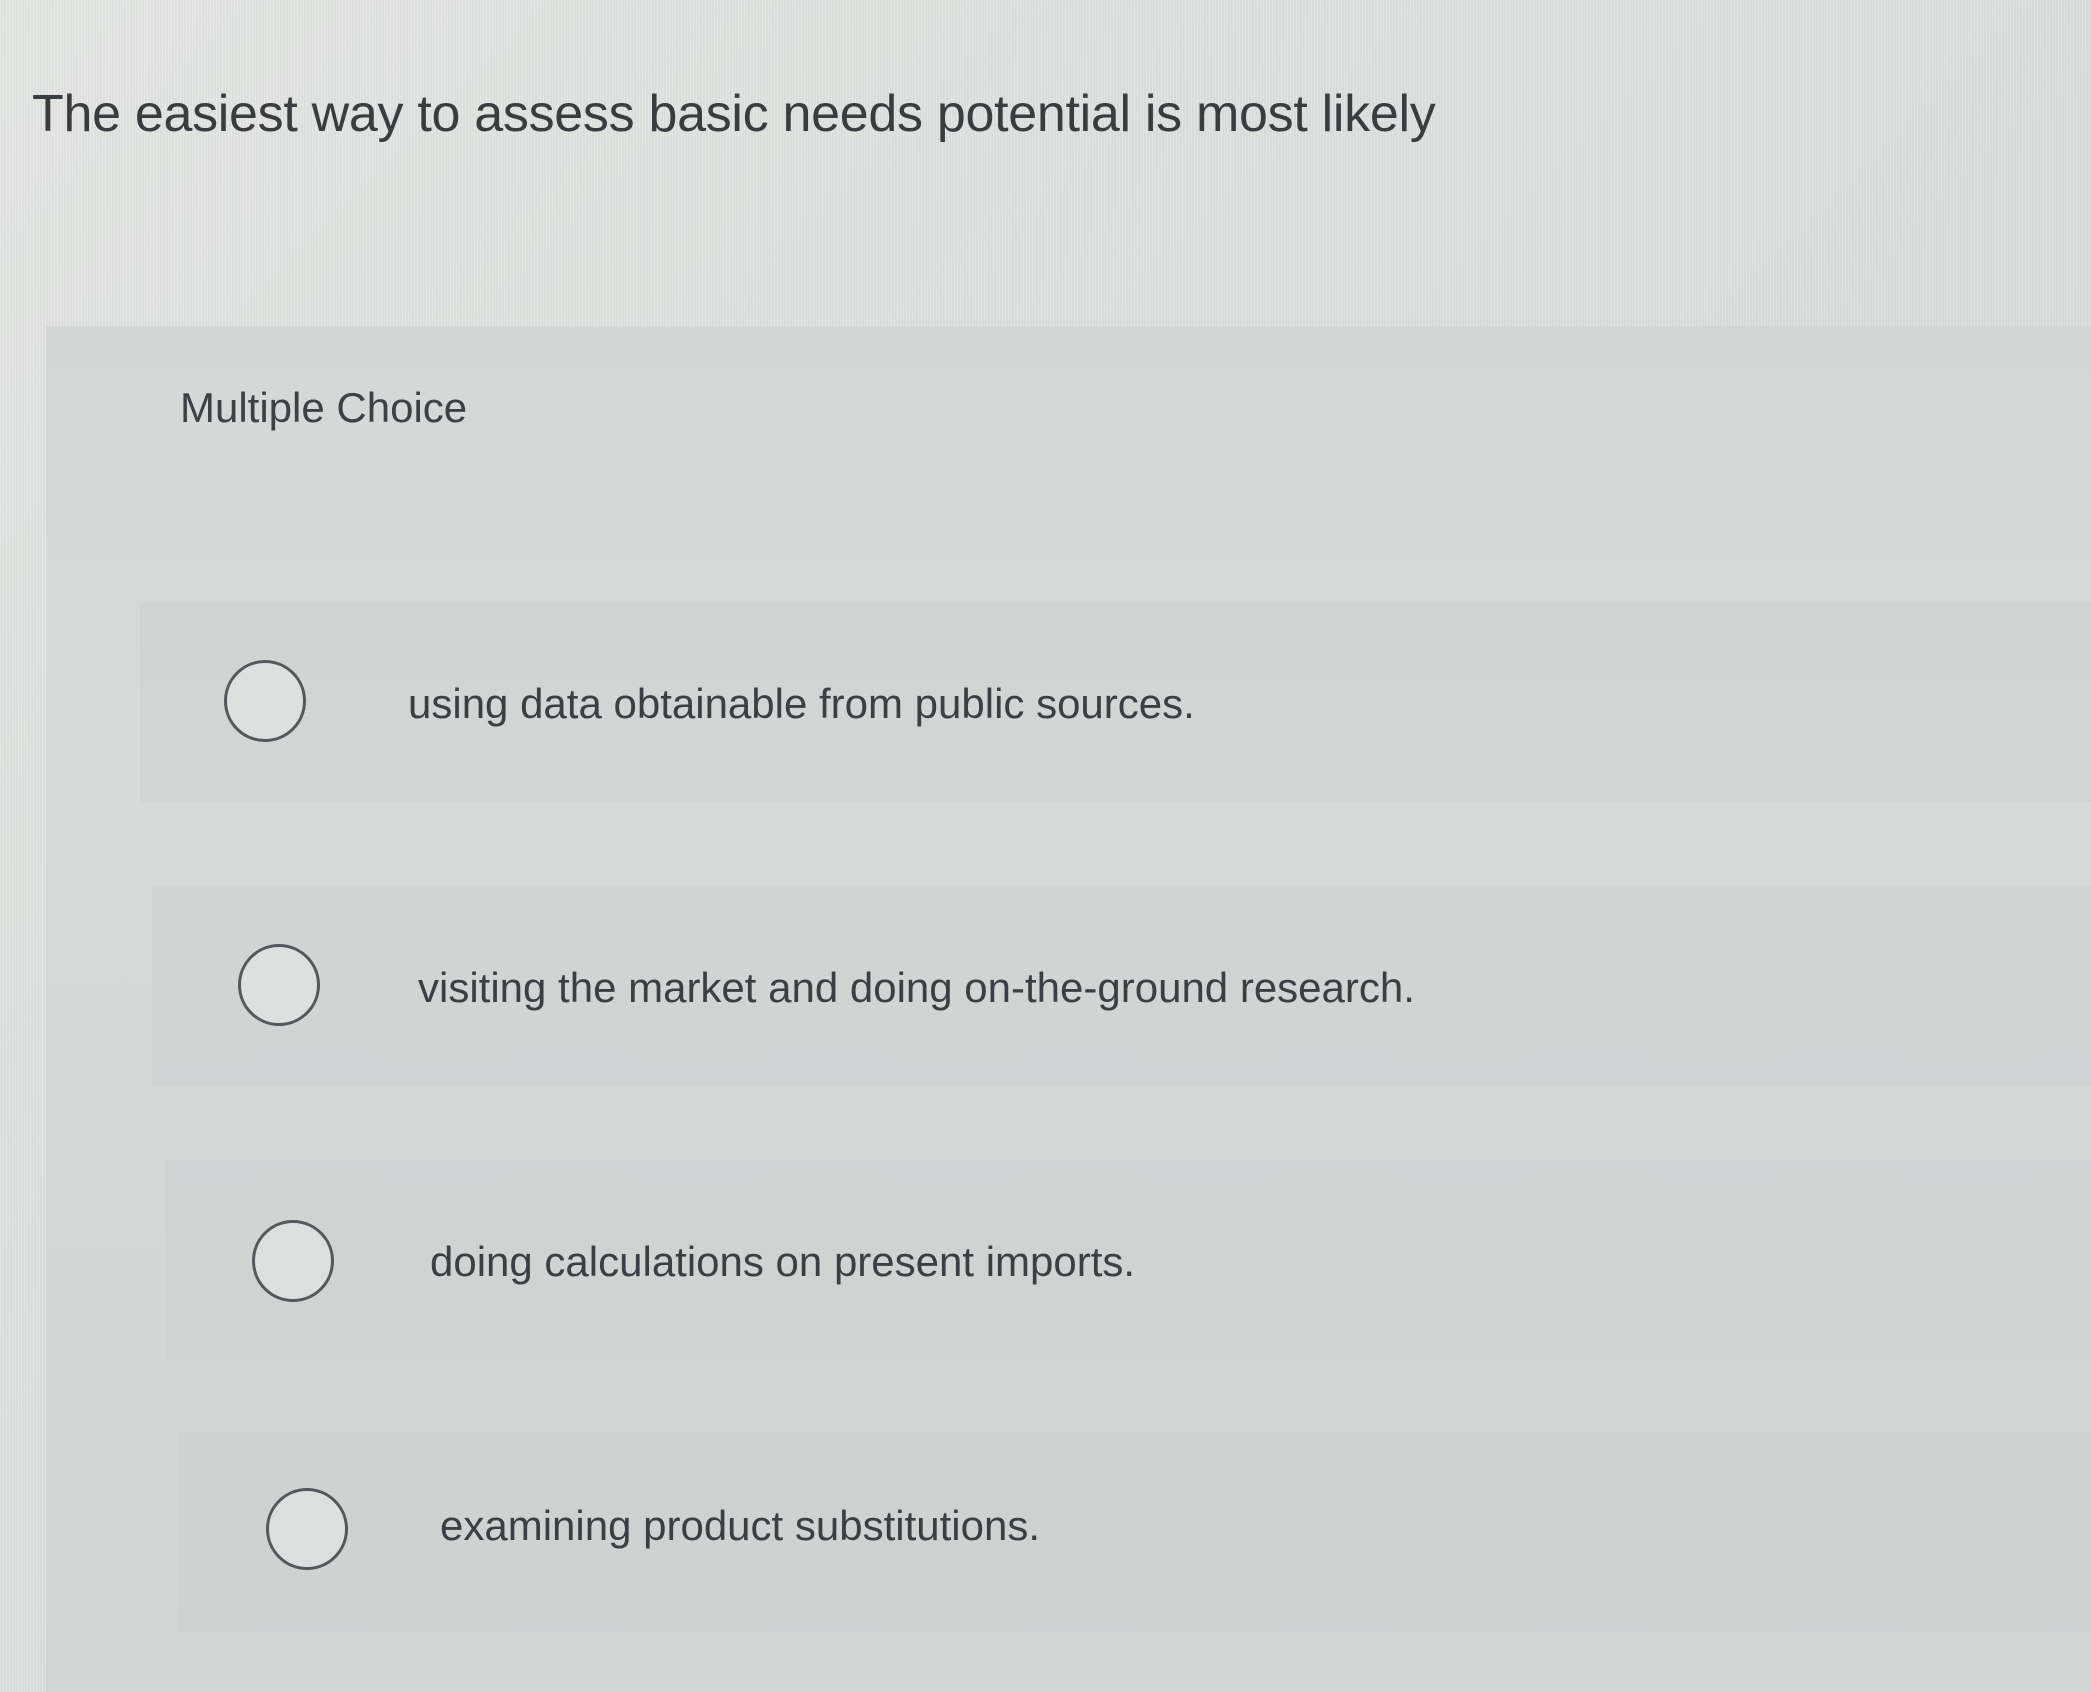 This screenshot has height=1692, width=2091. Describe the element at coordinates (782, 1262) in the screenshot. I see `choice-3-label: doing calculations on present imports.` at that location.